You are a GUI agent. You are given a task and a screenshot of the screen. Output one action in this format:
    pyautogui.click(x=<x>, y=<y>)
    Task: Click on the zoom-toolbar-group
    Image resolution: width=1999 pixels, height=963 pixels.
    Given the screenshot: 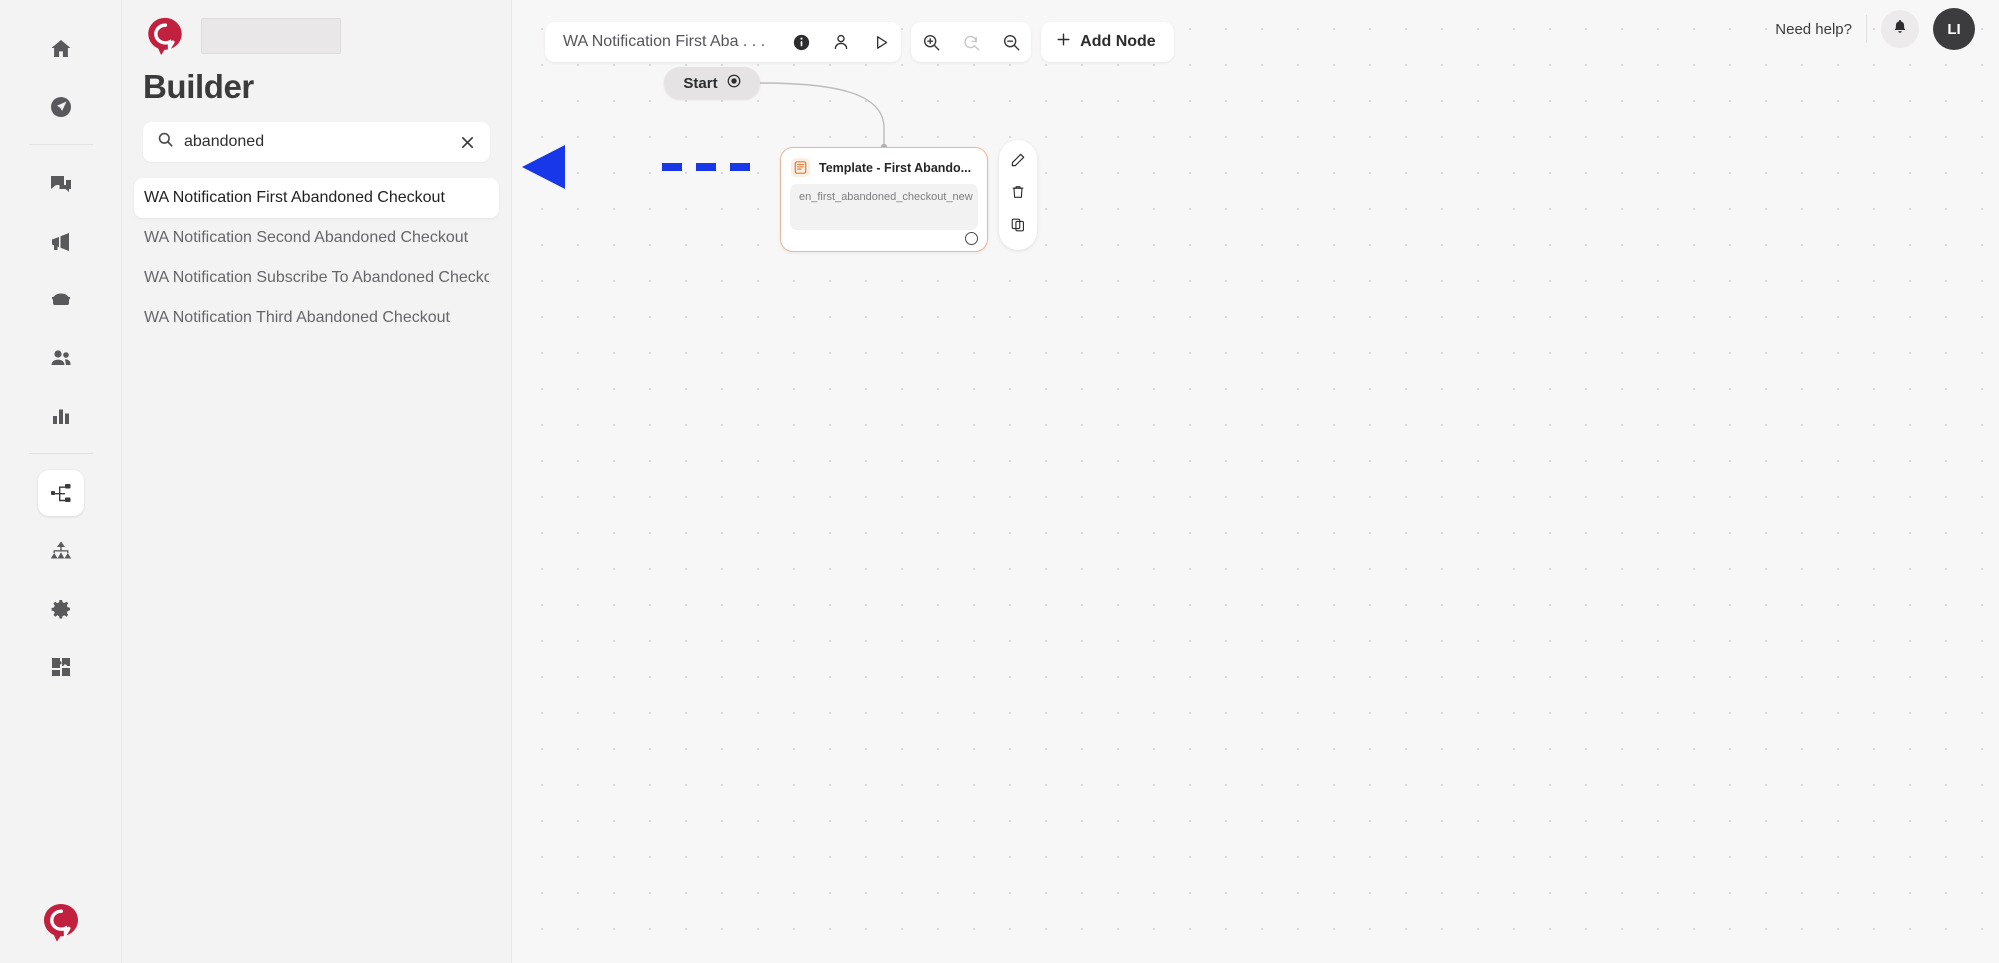 What is the action you would take?
    pyautogui.click(x=971, y=42)
    